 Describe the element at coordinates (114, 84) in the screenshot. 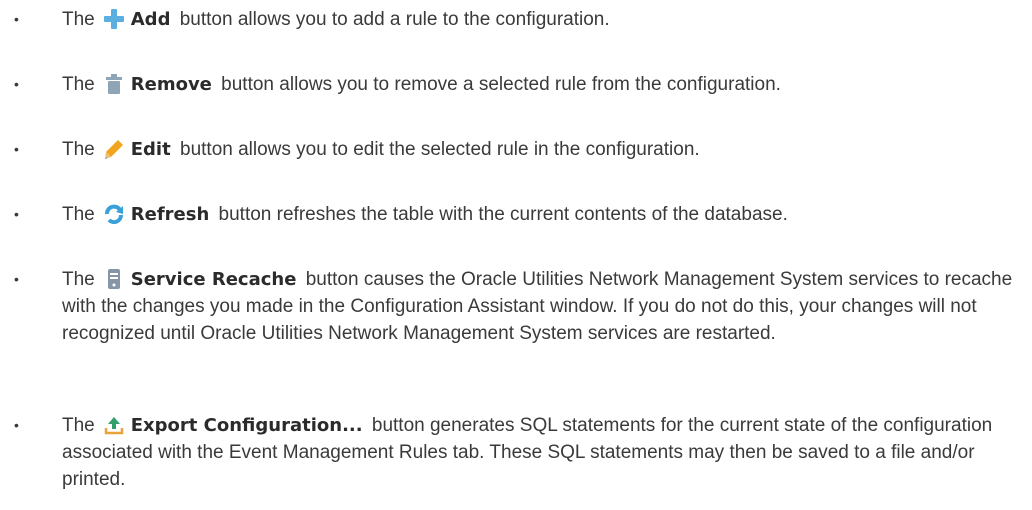

I see `trash-icon` at that location.